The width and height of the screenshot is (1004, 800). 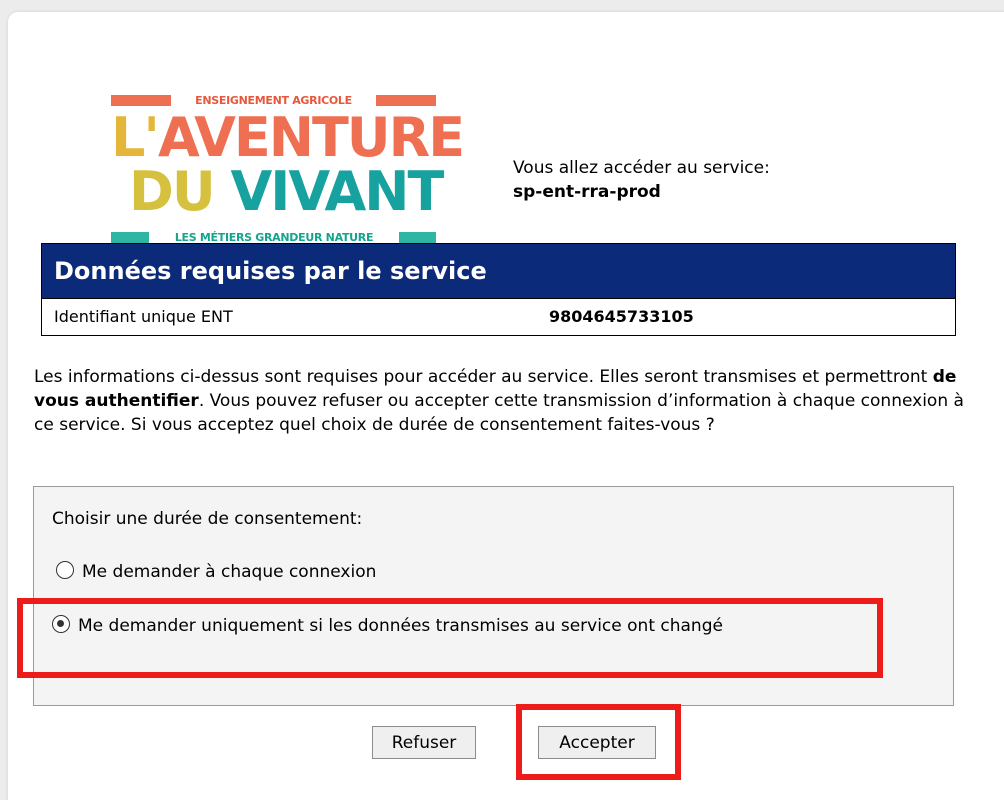 I want to click on highlight-box-accept, so click(x=598, y=742).